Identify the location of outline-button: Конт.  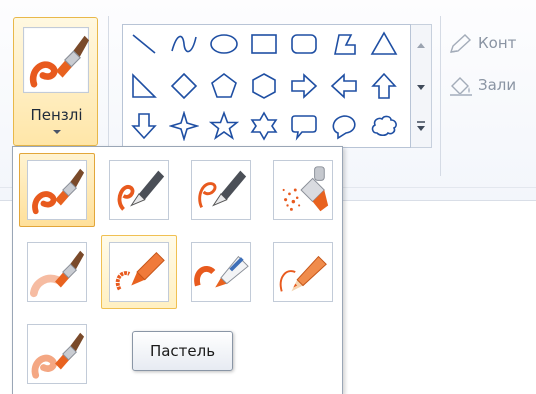
(492, 44).